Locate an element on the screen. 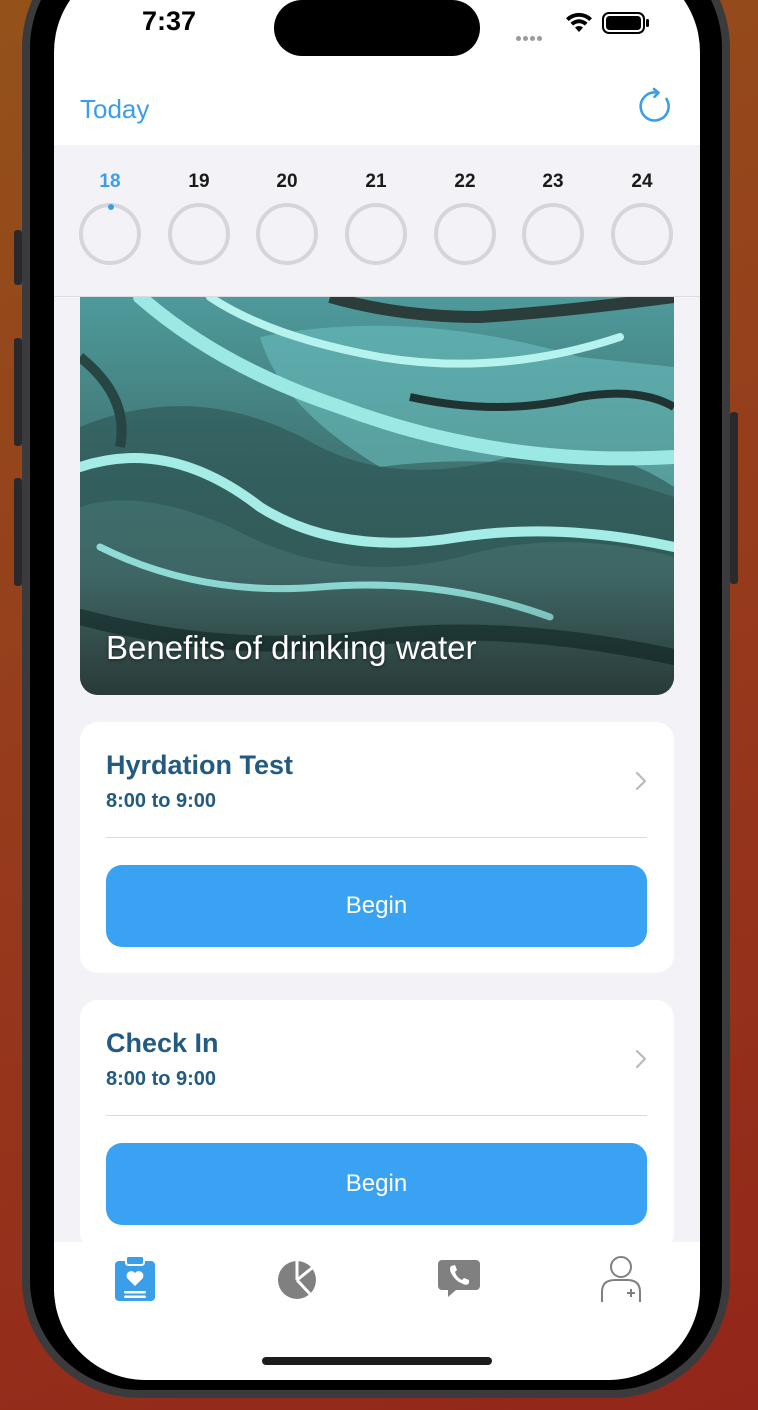 The height and width of the screenshot is (1410, 758). day-number: 23 is located at coordinates (553, 181).